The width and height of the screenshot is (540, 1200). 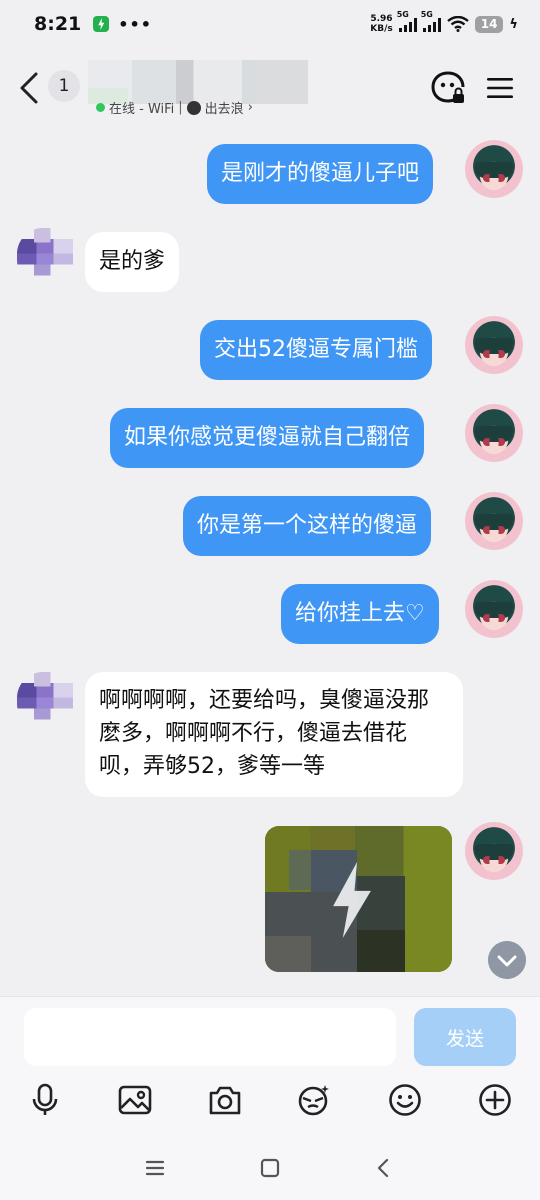 What do you see at coordinates (405, 1100) in the screenshot?
I see `emoji-icon` at bounding box center [405, 1100].